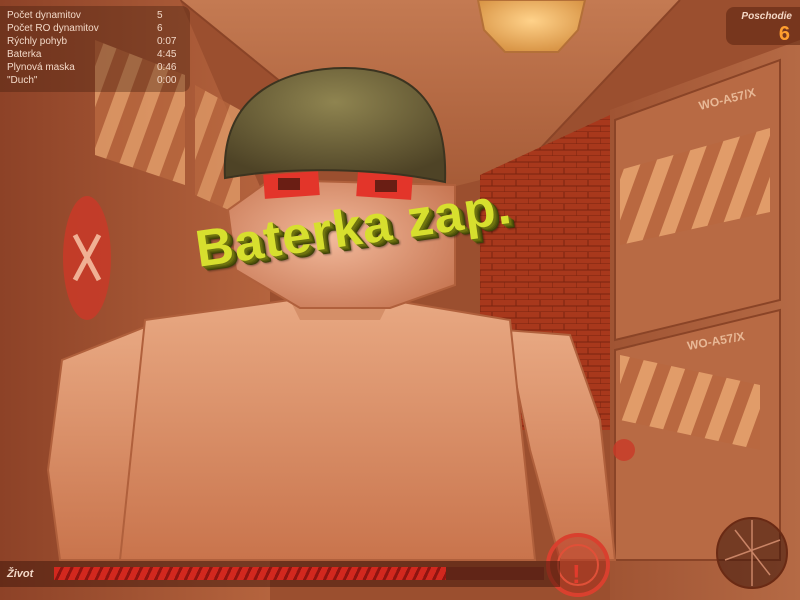  What do you see at coordinates (44, 15) in the screenshot?
I see `stat-label: Počet dynamitov` at bounding box center [44, 15].